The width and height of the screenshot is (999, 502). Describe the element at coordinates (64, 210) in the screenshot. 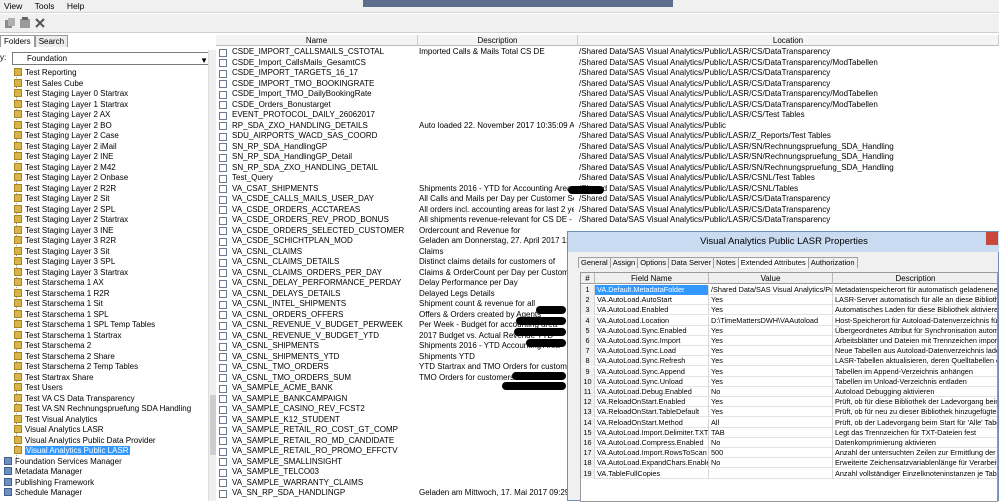

I see `tree-item: Test Staging Layer 2 SPL` at that location.